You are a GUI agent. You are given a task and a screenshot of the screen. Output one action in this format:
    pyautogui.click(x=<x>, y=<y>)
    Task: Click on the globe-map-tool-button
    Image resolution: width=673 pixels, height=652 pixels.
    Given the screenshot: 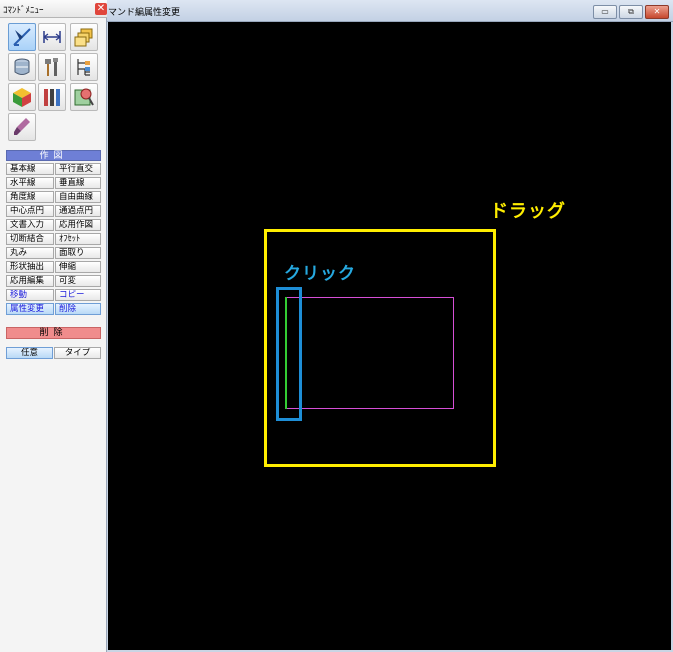 What is the action you would take?
    pyautogui.click(x=84, y=97)
    